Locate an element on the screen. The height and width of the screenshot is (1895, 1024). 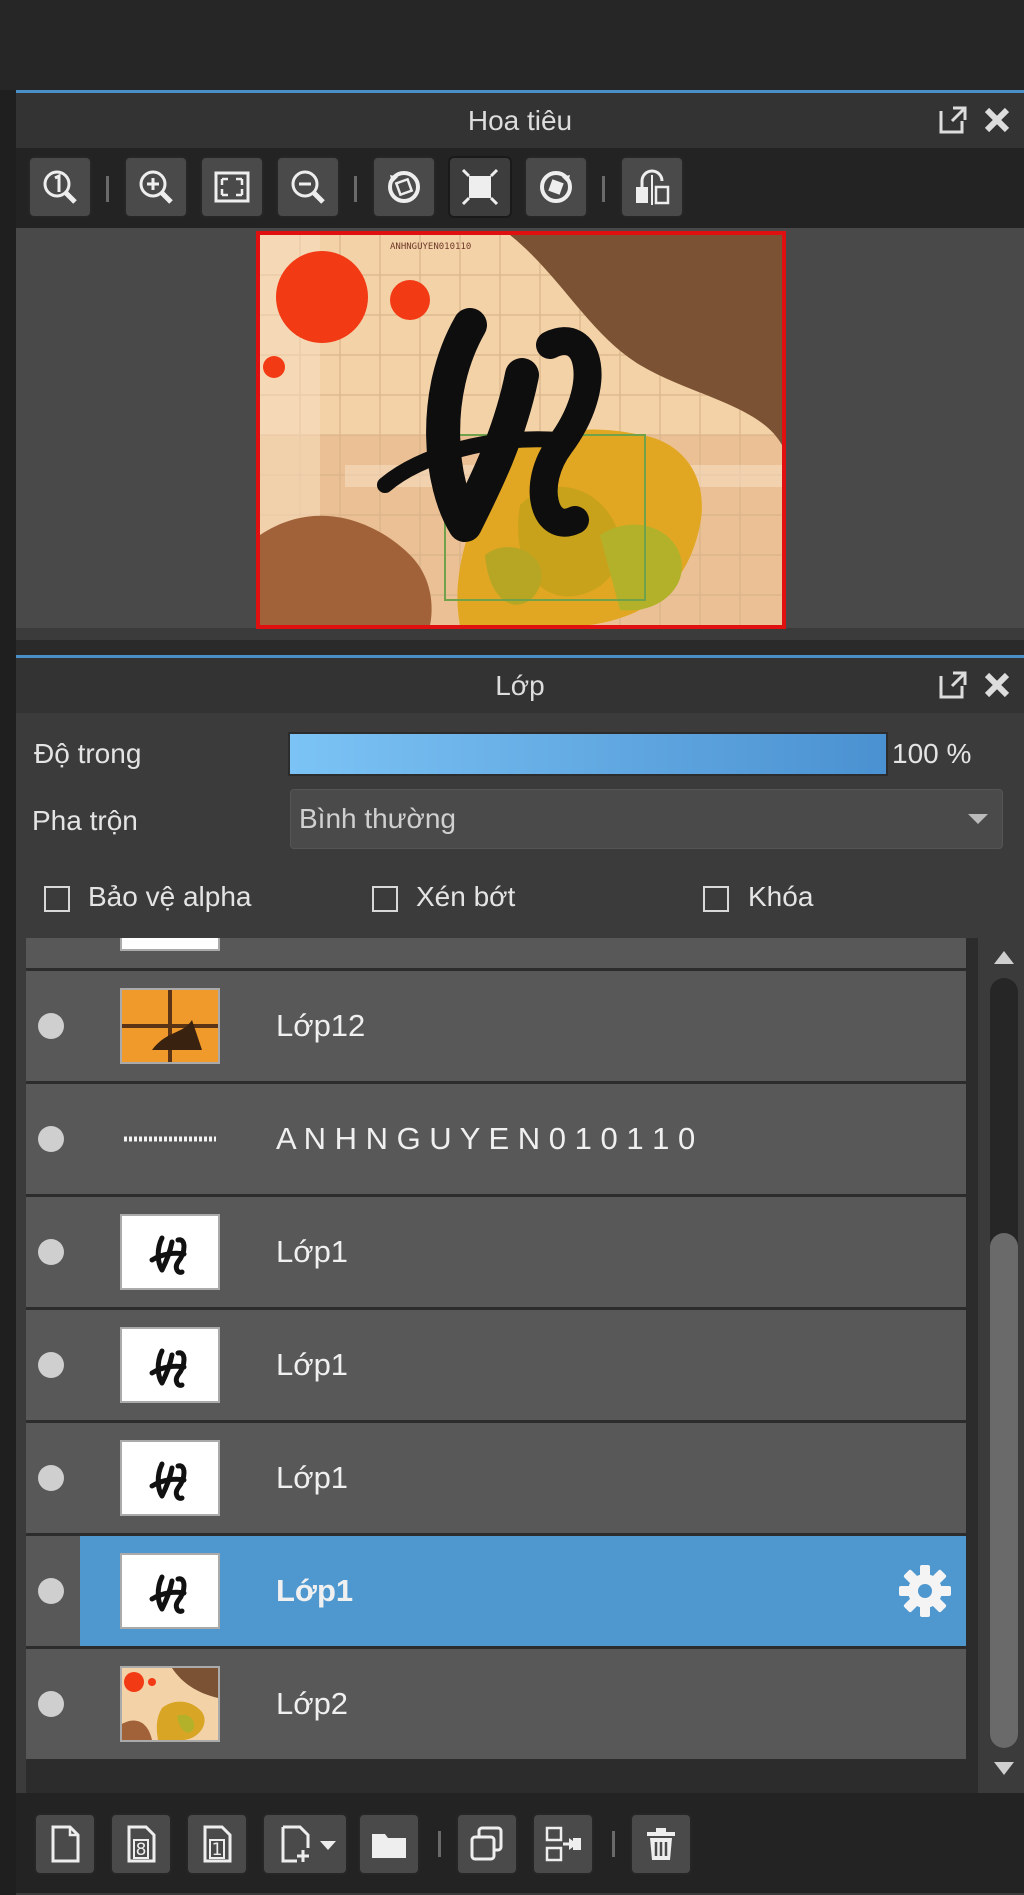
navigator-header: Hoa tiêu is located at coordinates (520, 119).